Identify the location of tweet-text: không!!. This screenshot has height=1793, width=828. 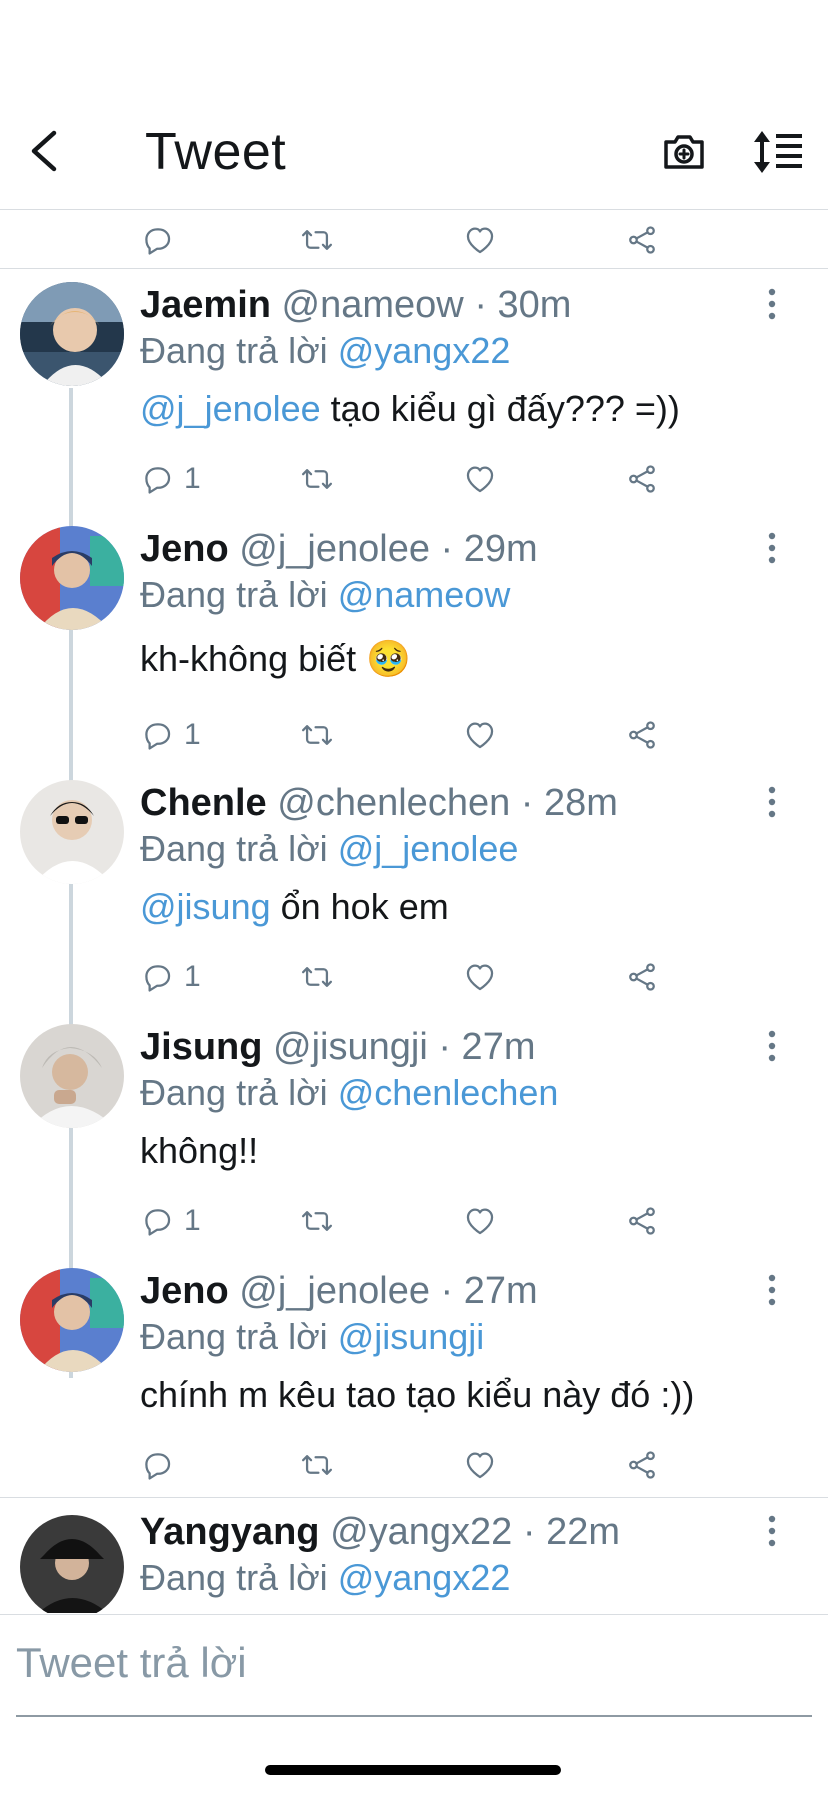
(199, 1151).